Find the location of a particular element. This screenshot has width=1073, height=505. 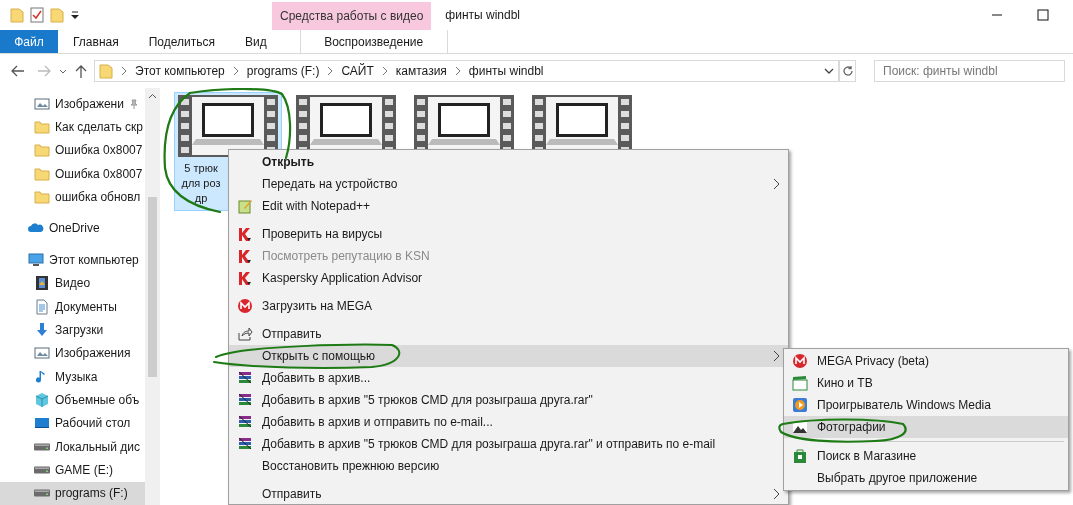

up-arrow-icon is located at coordinates (81, 71).